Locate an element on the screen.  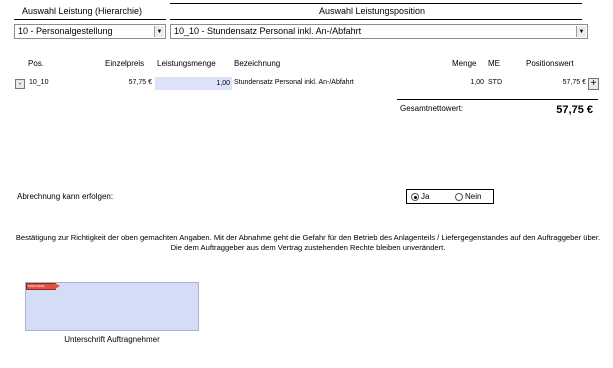
hierarchy-select-value: 10 - Personalgestellung is located at coordinates (65, 31).